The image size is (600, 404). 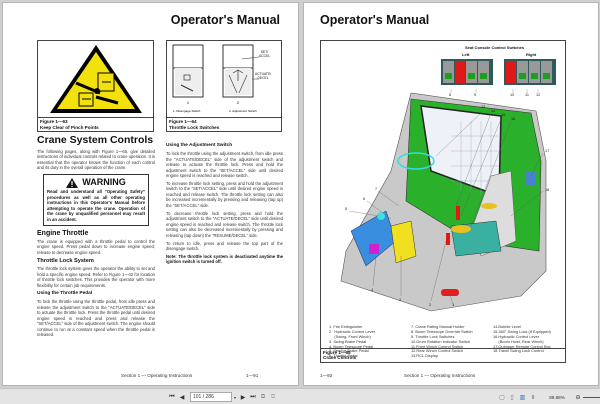 I want to click on figure-pinch-points: Figure 1—63 Keep Clear of Pinch Points, so click(x=95, y=86).